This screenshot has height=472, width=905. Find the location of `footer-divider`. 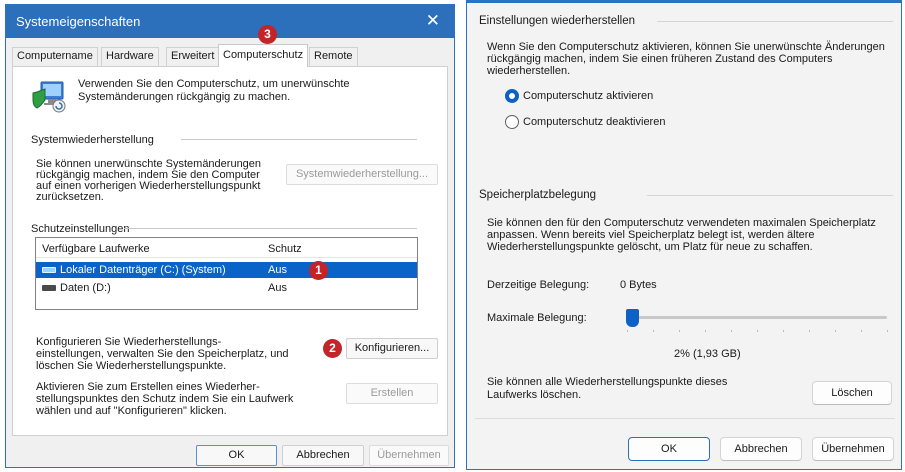

footer-divider is located at coordinates (685, 418).